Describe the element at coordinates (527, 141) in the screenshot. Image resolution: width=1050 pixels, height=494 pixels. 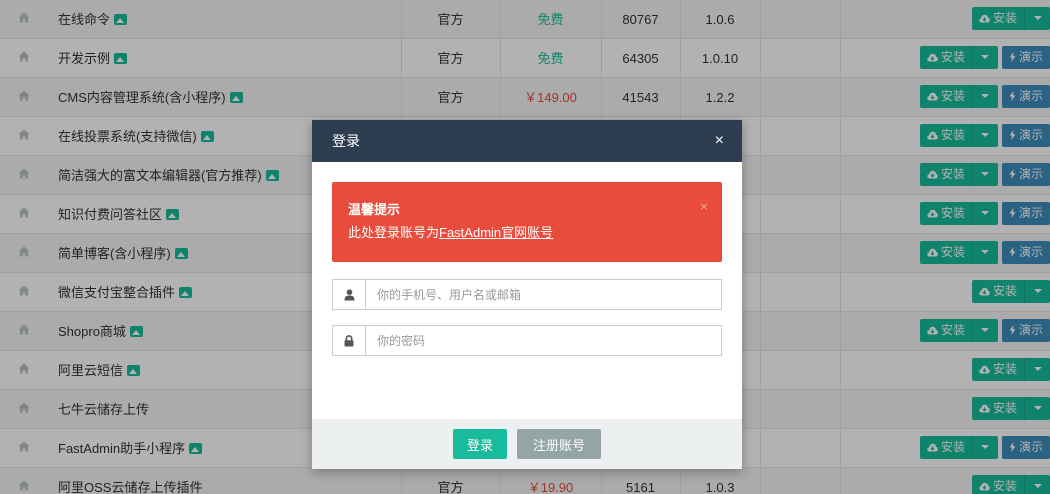
I see `modal-header: 登录 ×` at that location.